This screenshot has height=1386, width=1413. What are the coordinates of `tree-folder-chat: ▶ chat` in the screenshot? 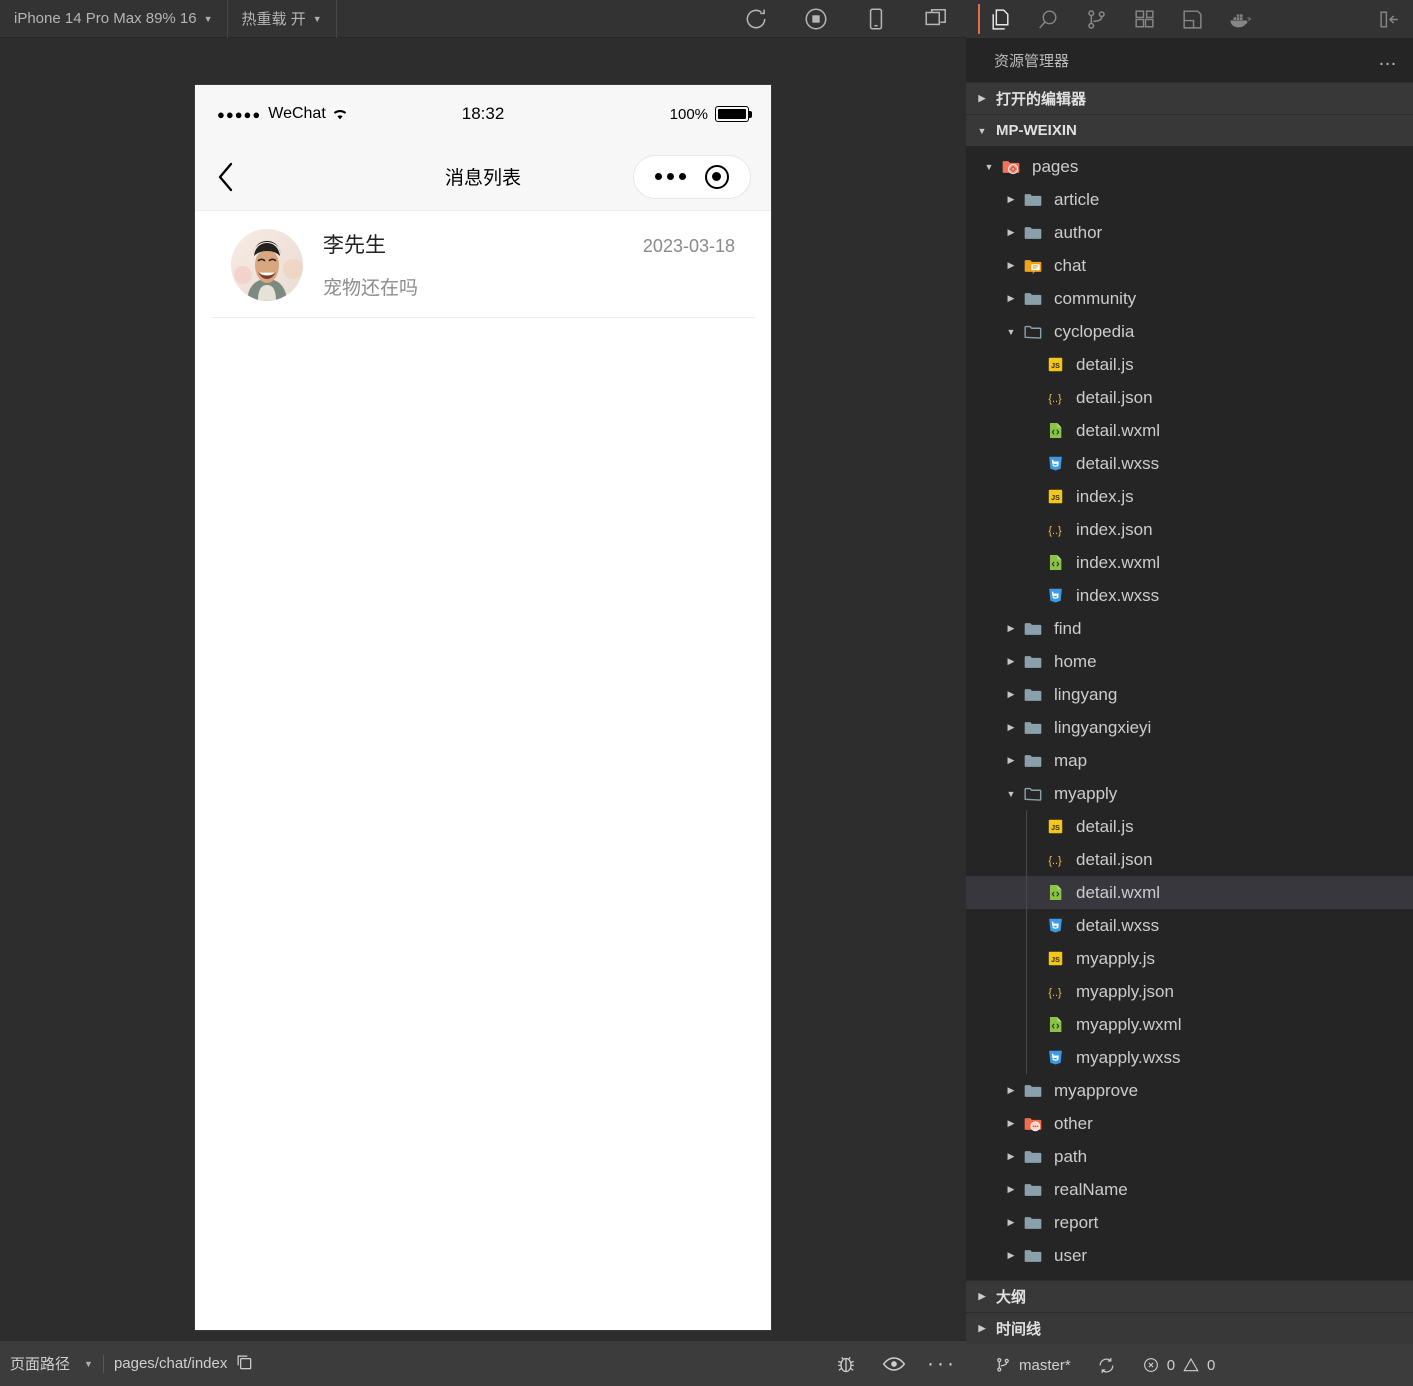 It's located at (1189, 265).